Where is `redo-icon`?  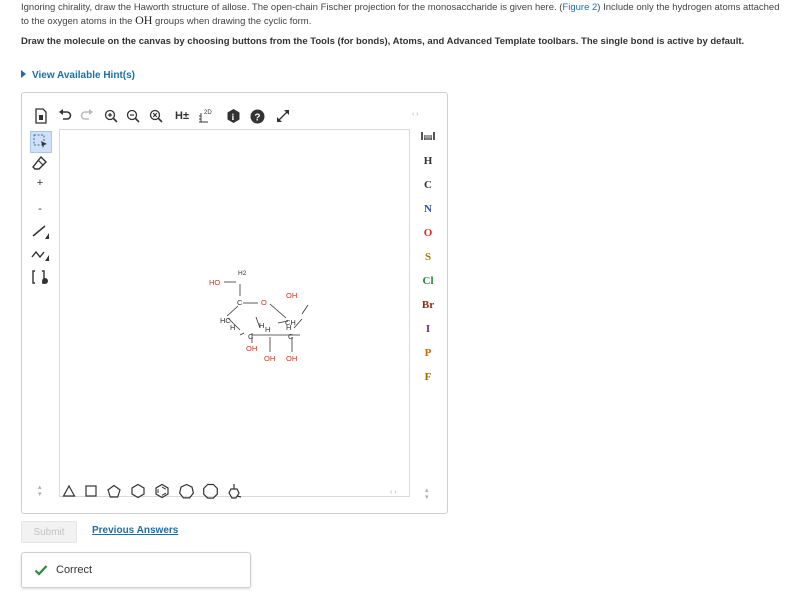
redo-icon is located at coordinates (87, 116).